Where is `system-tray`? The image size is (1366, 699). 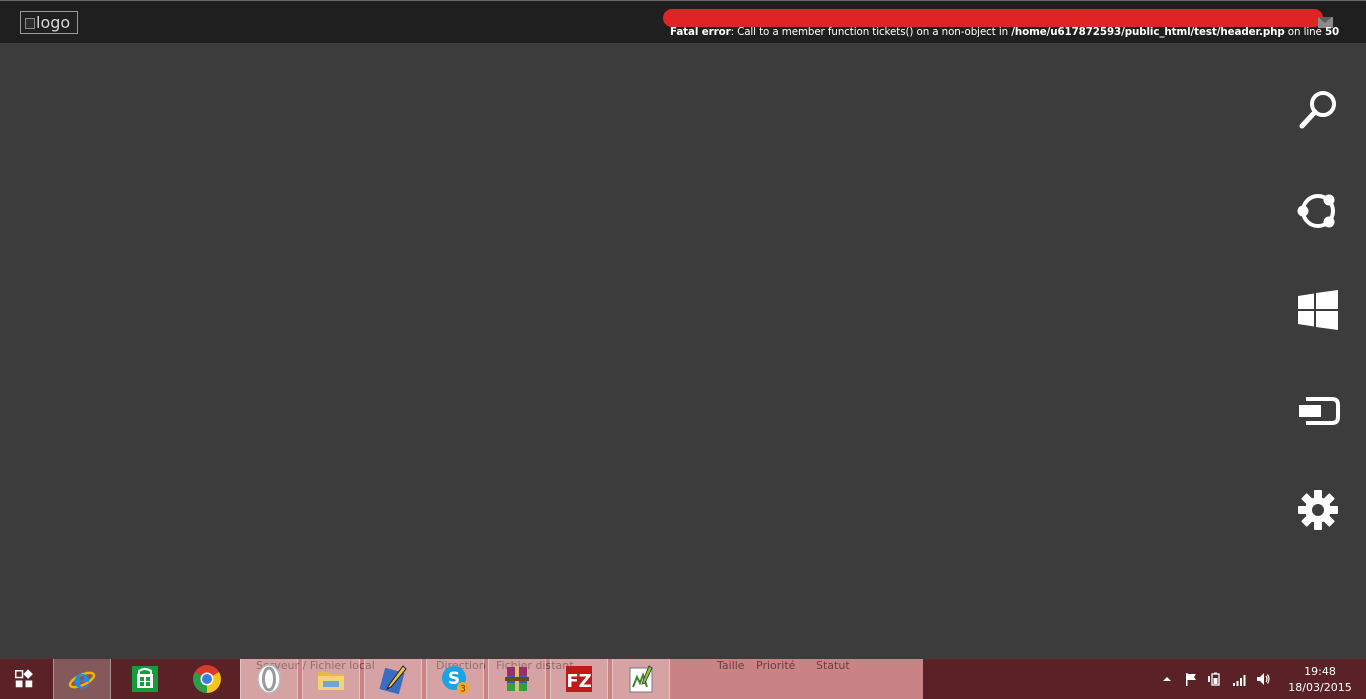 system-tray is located at coordinates (1215, 679).